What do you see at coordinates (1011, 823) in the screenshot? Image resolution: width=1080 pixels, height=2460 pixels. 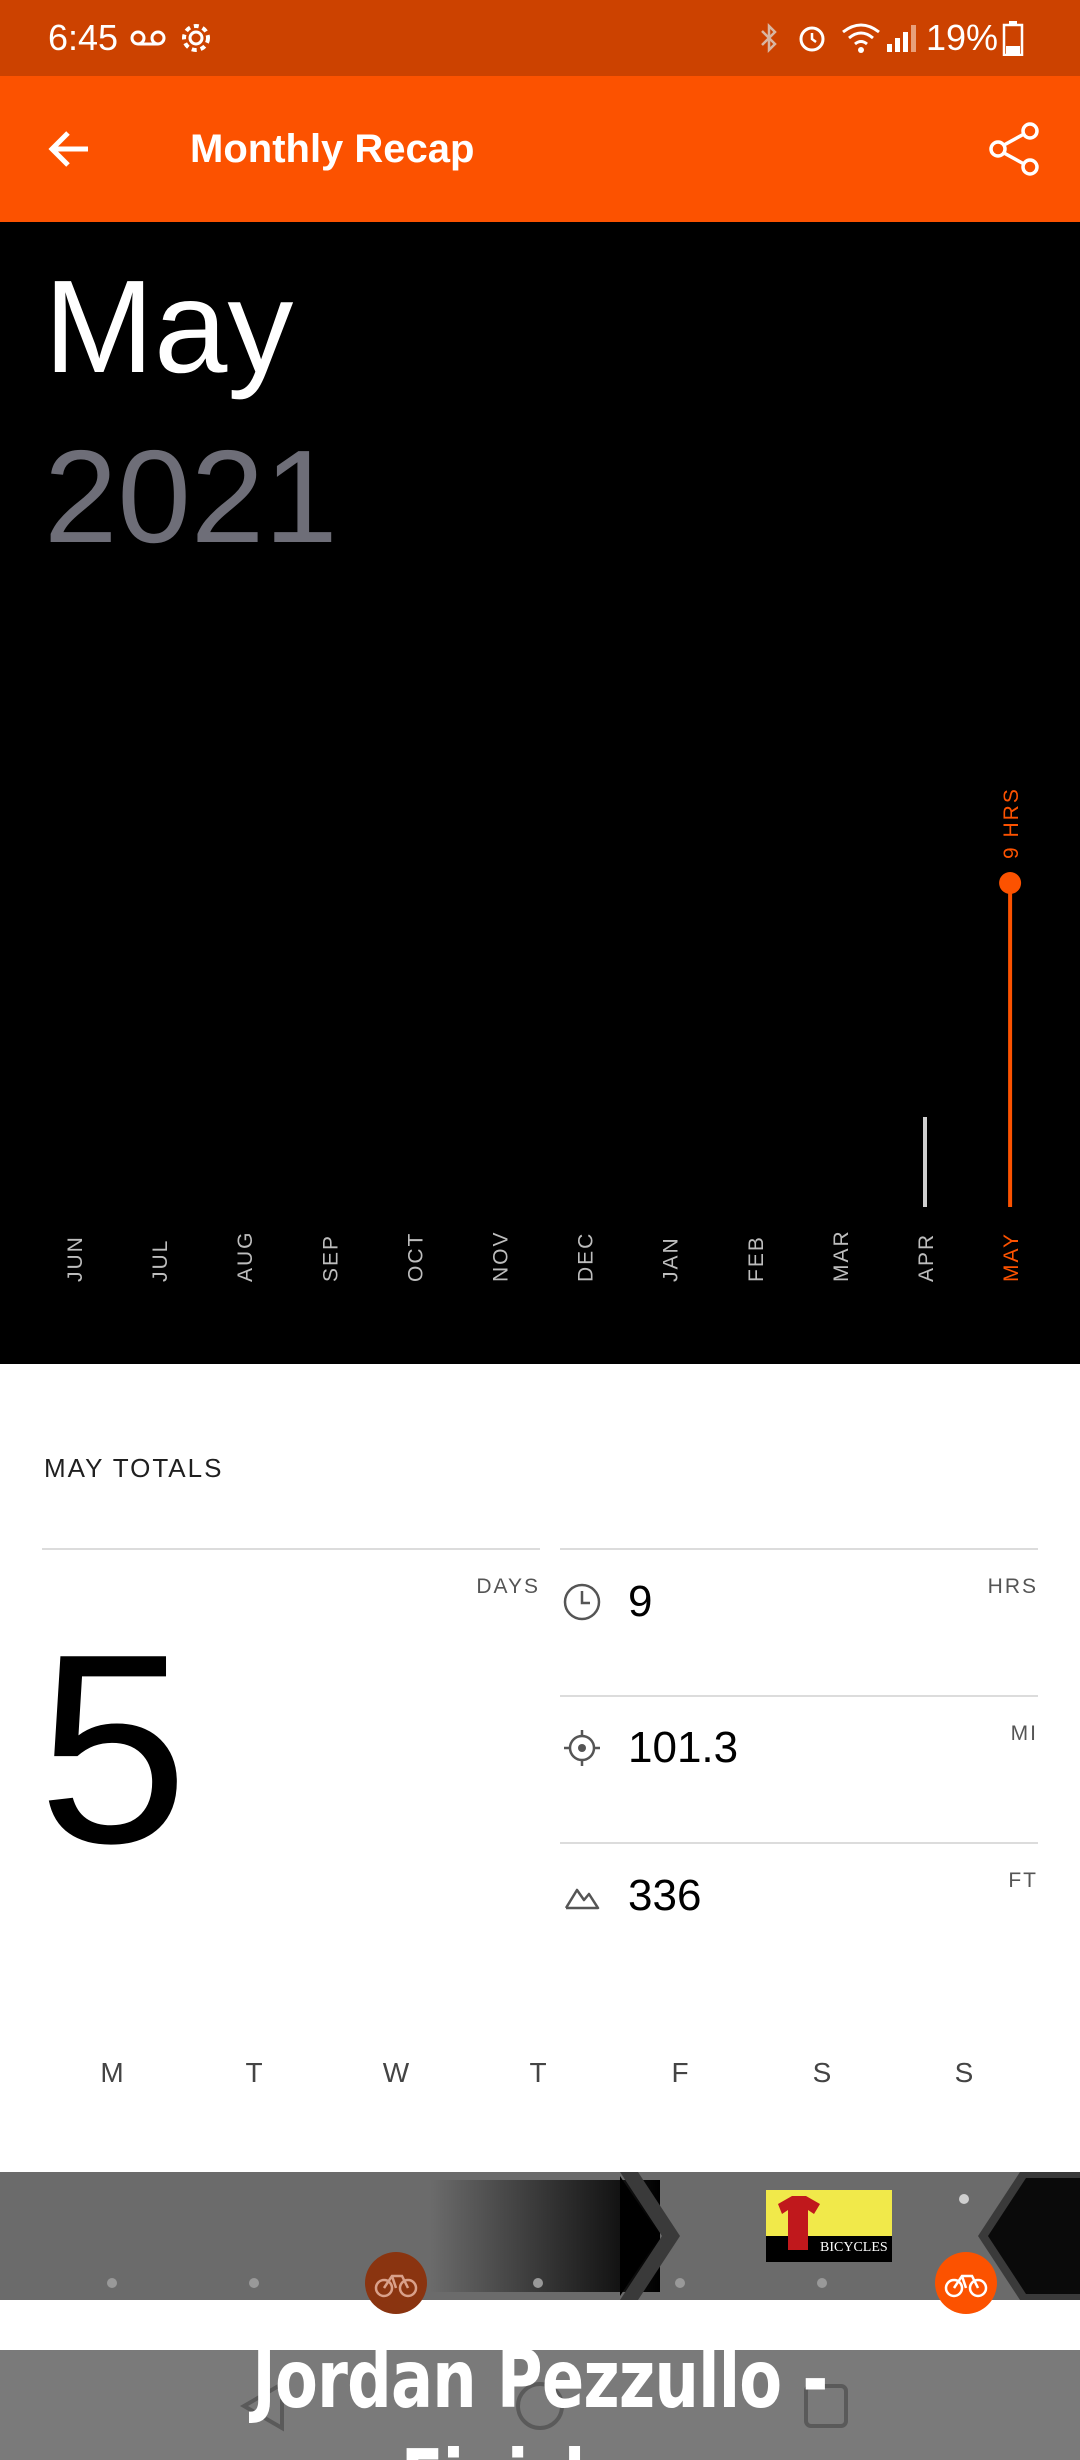 I see `chart-data-label: 9 HRS` at bounding box center [1011, 823].